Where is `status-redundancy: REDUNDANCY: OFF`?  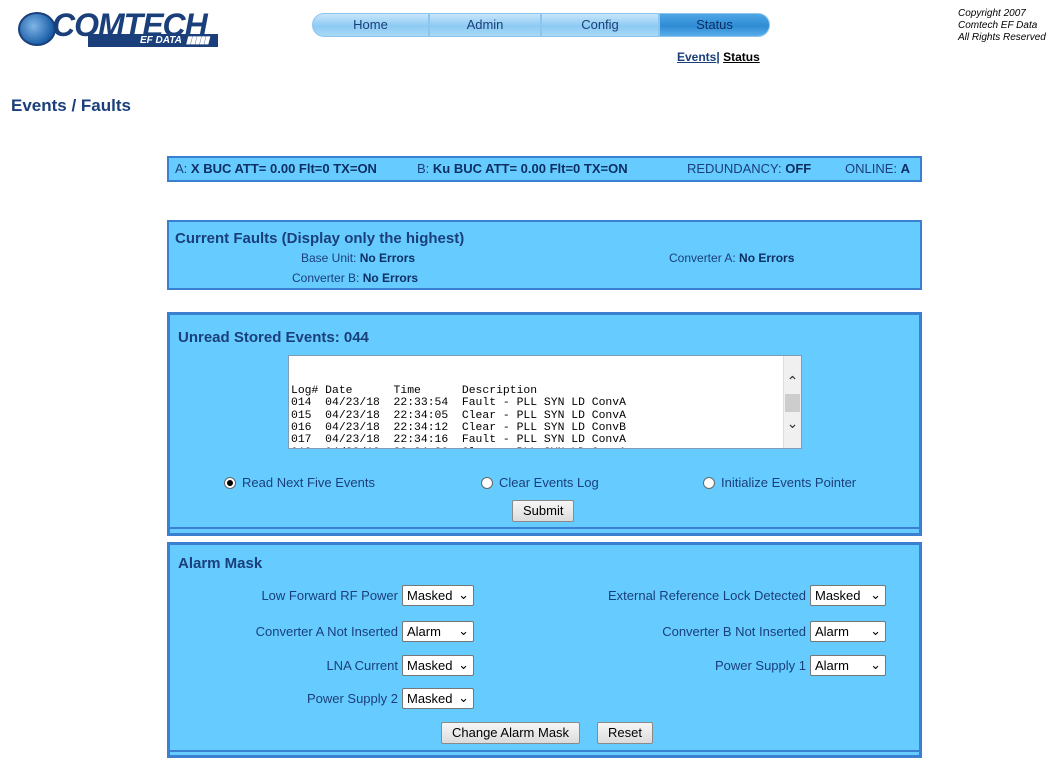 status-redundancy: REDUNDANCY: OFF is located at coordinates (749, 168).